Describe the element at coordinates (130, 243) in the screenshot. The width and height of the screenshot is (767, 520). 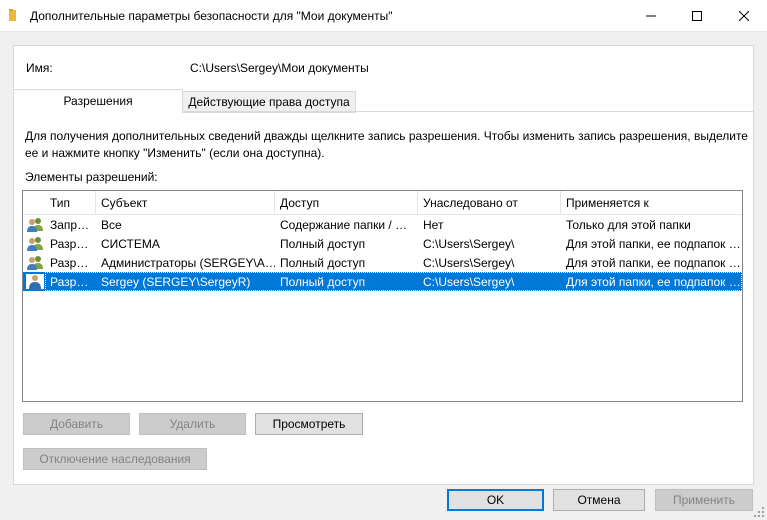
I see `cell-subject: СИСТЕМА` at that location.